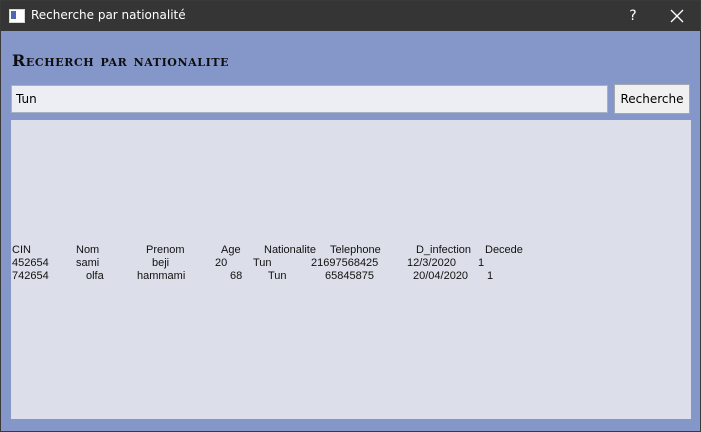 The width and height of the screenshot is (701, 432). What do you see at coordinates (21, 250) in the screenshot?
I see `header-cin: CIN` at bounding box center [21, 250].